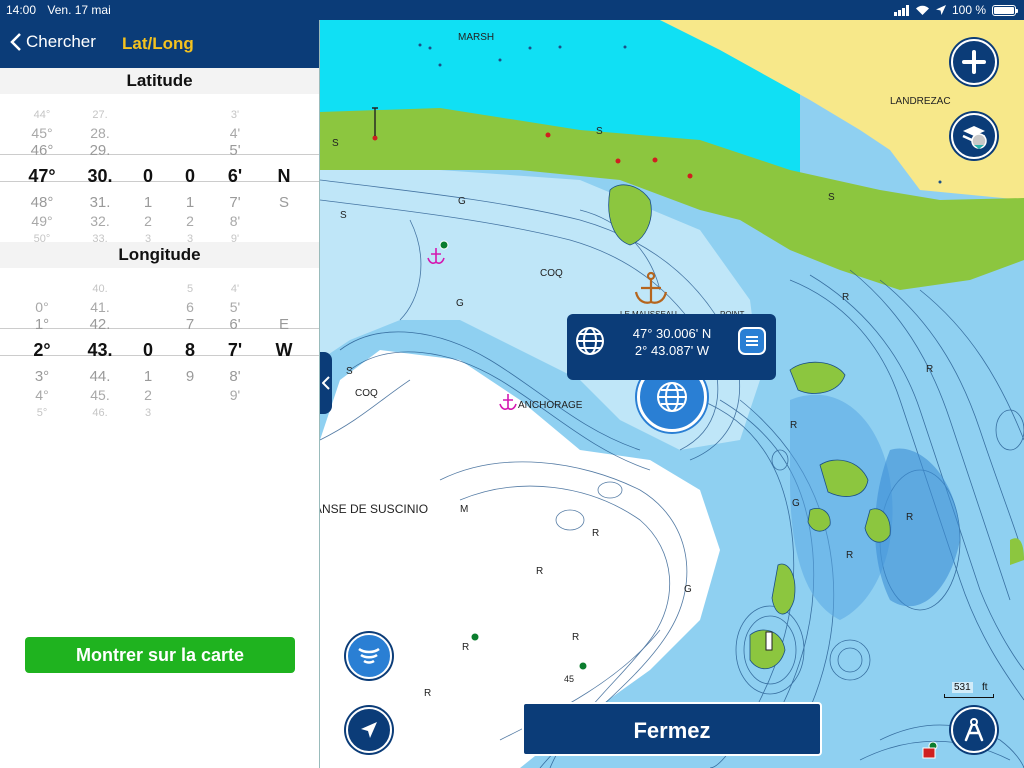 The height and width of the screenshot is (768, 1024). I want to click on panel-title: Lat/Long, so click(158, 43).